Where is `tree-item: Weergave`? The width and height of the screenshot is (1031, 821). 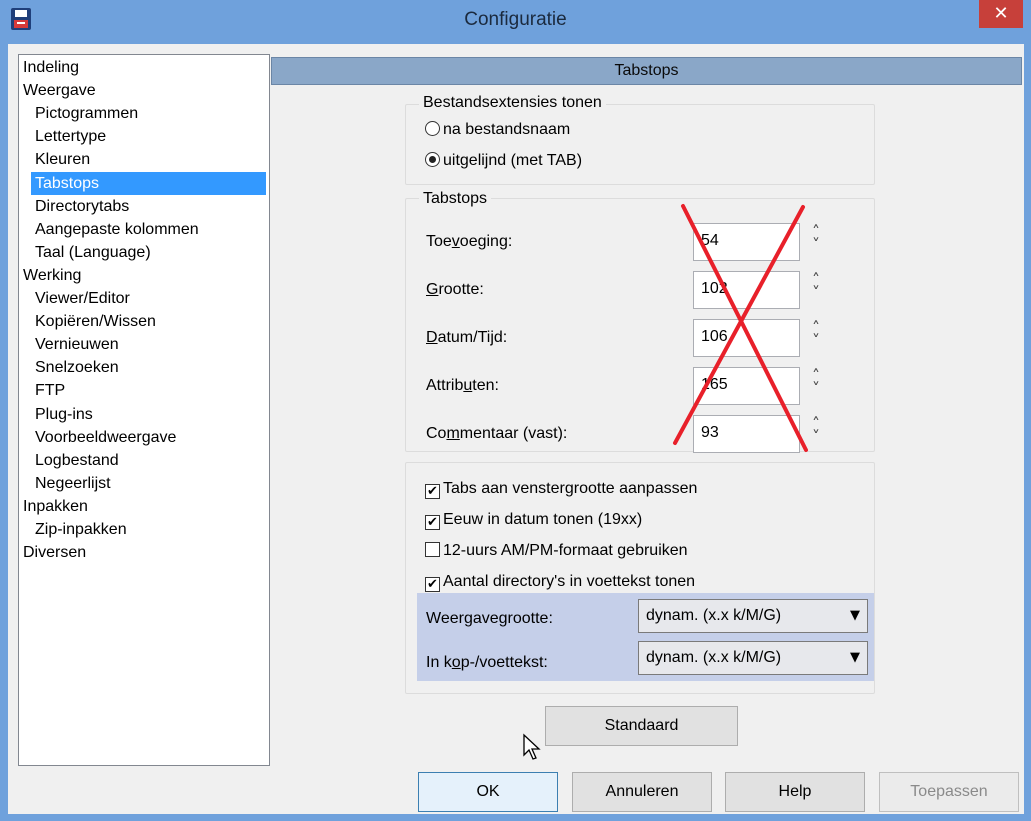 tree-item: Weergave is located at coordinates (60, 90).